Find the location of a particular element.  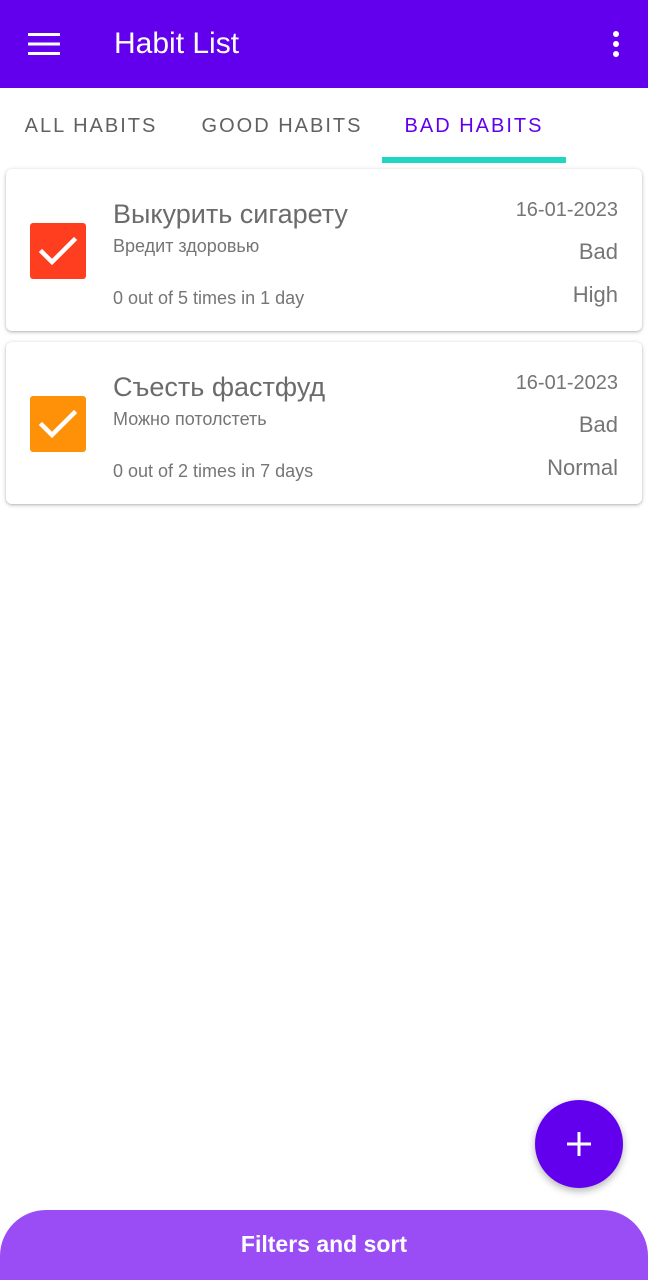

habit-tabs: ALL HABITS GOOD HABITS BAD HABITS is located at coordinates (324, 126).